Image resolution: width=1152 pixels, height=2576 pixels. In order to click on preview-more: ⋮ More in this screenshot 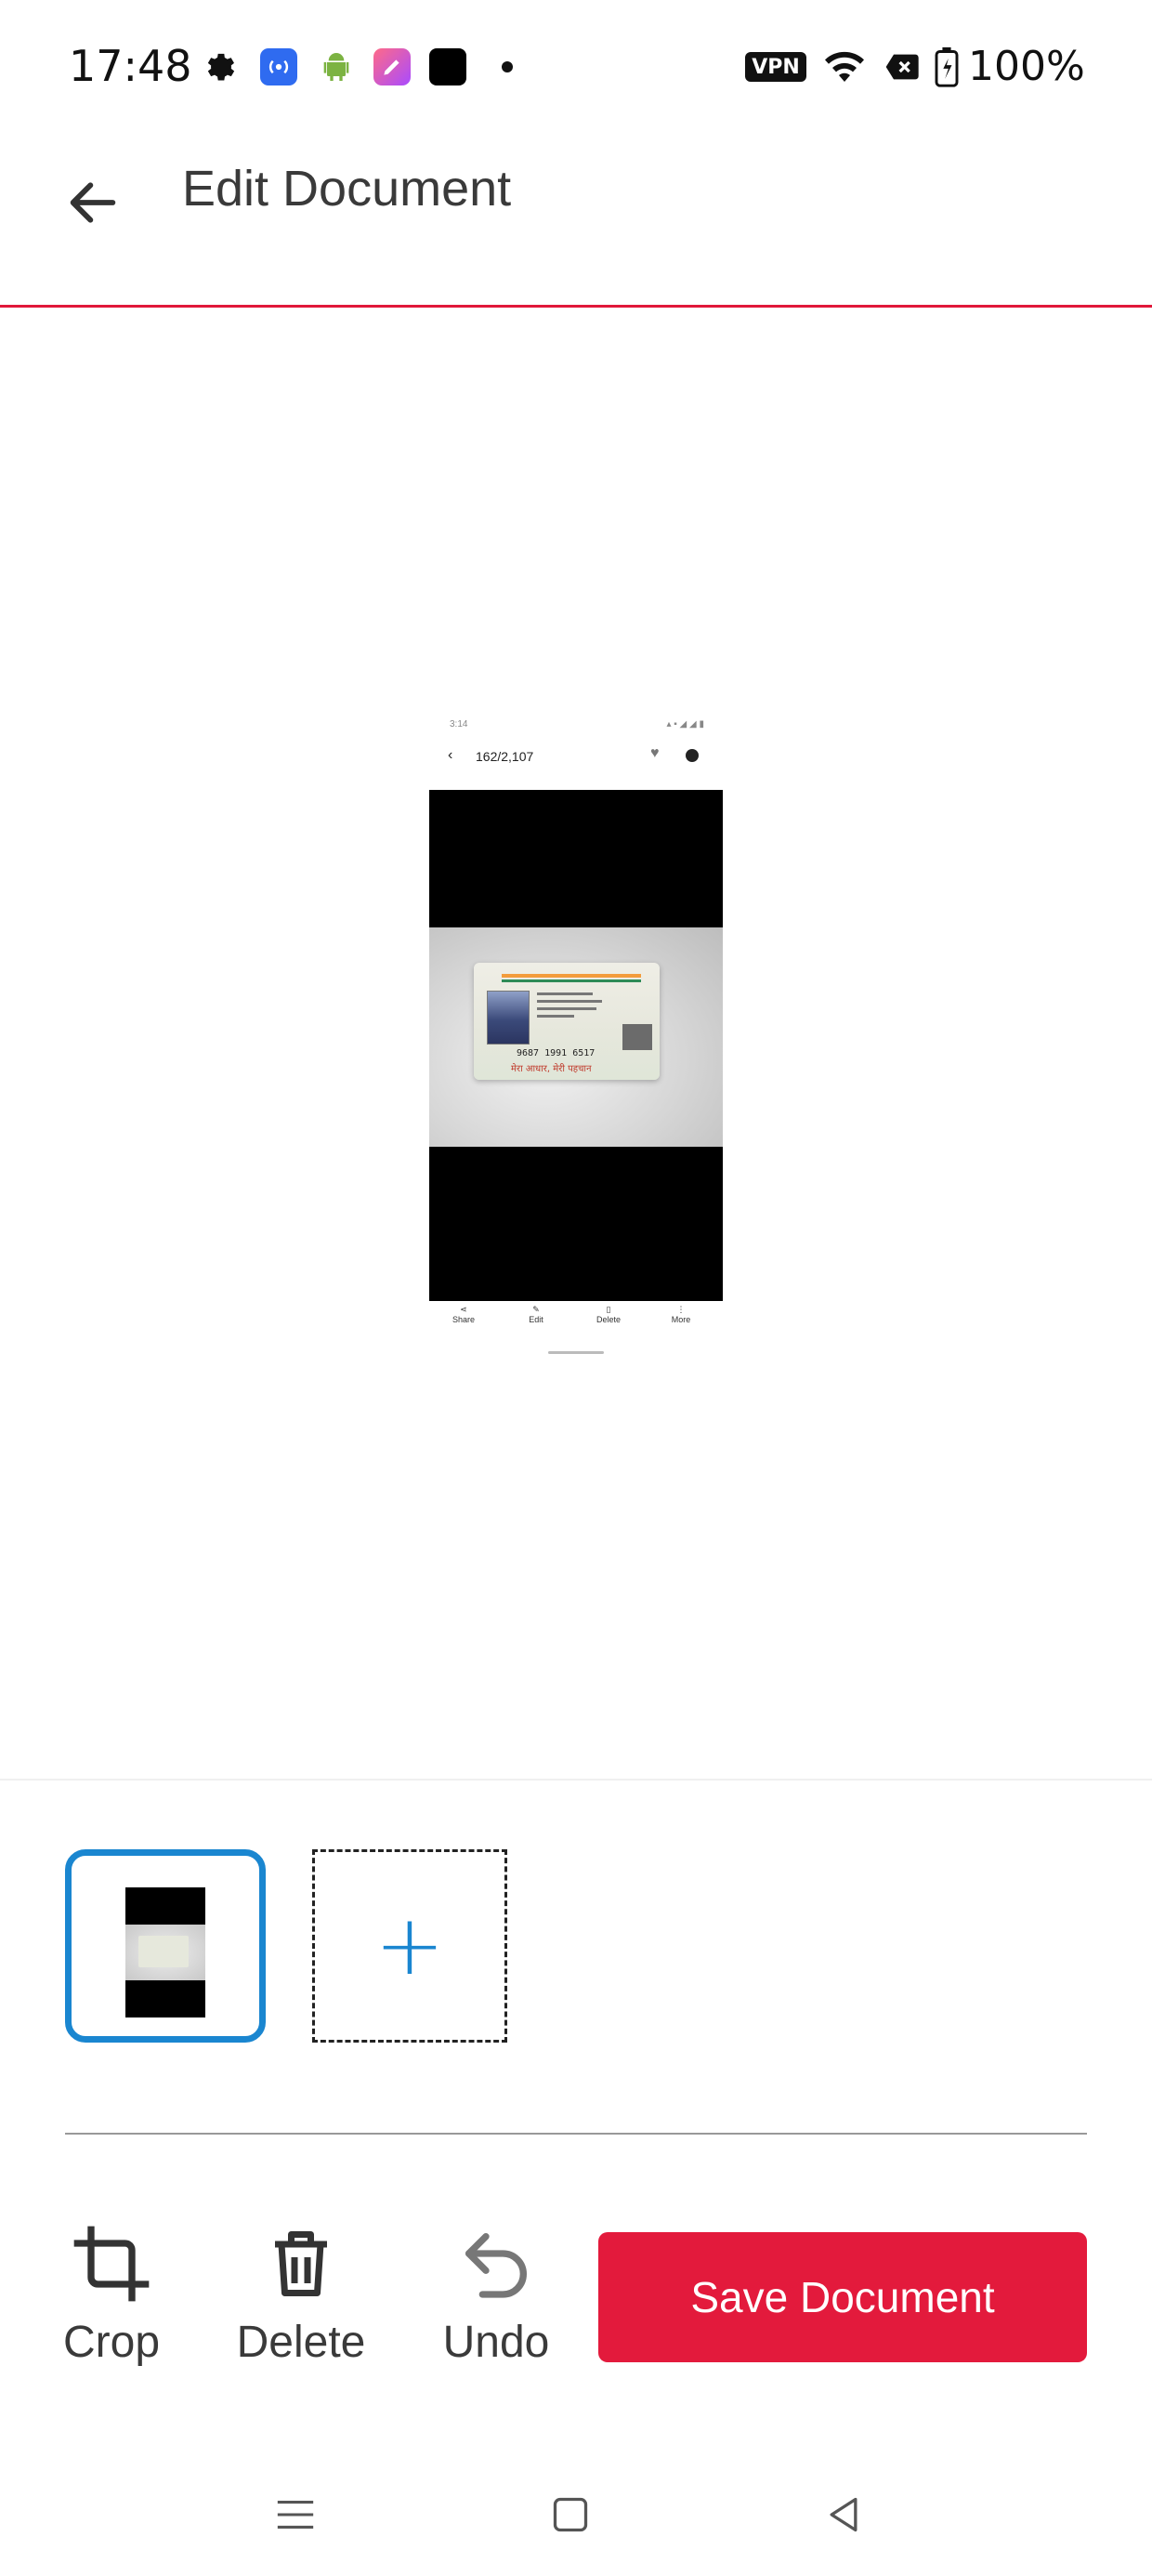, I will do `click(681, 1314)`.